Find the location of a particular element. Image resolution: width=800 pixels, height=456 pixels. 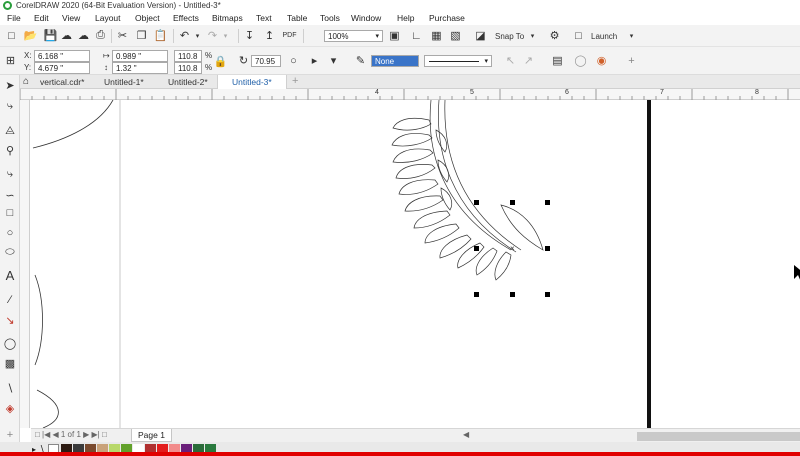

scale-y-field: 110.8 is located at coordinates (188, 68).